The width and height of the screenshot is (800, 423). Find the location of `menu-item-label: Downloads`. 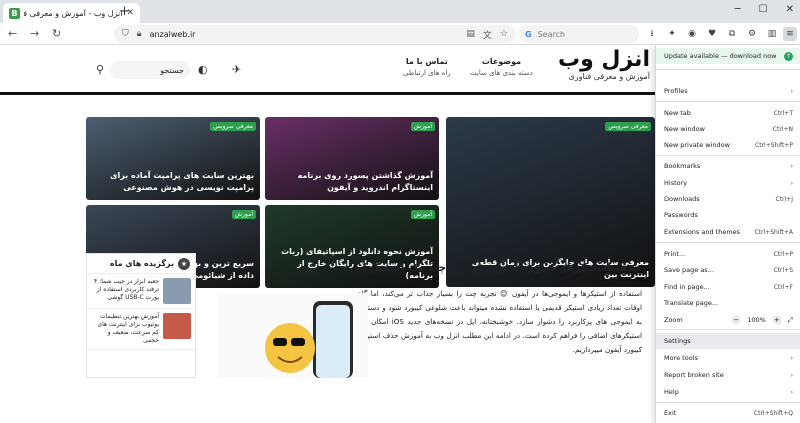

menu-item-label: Downloads is located at coordinates (682, 199).